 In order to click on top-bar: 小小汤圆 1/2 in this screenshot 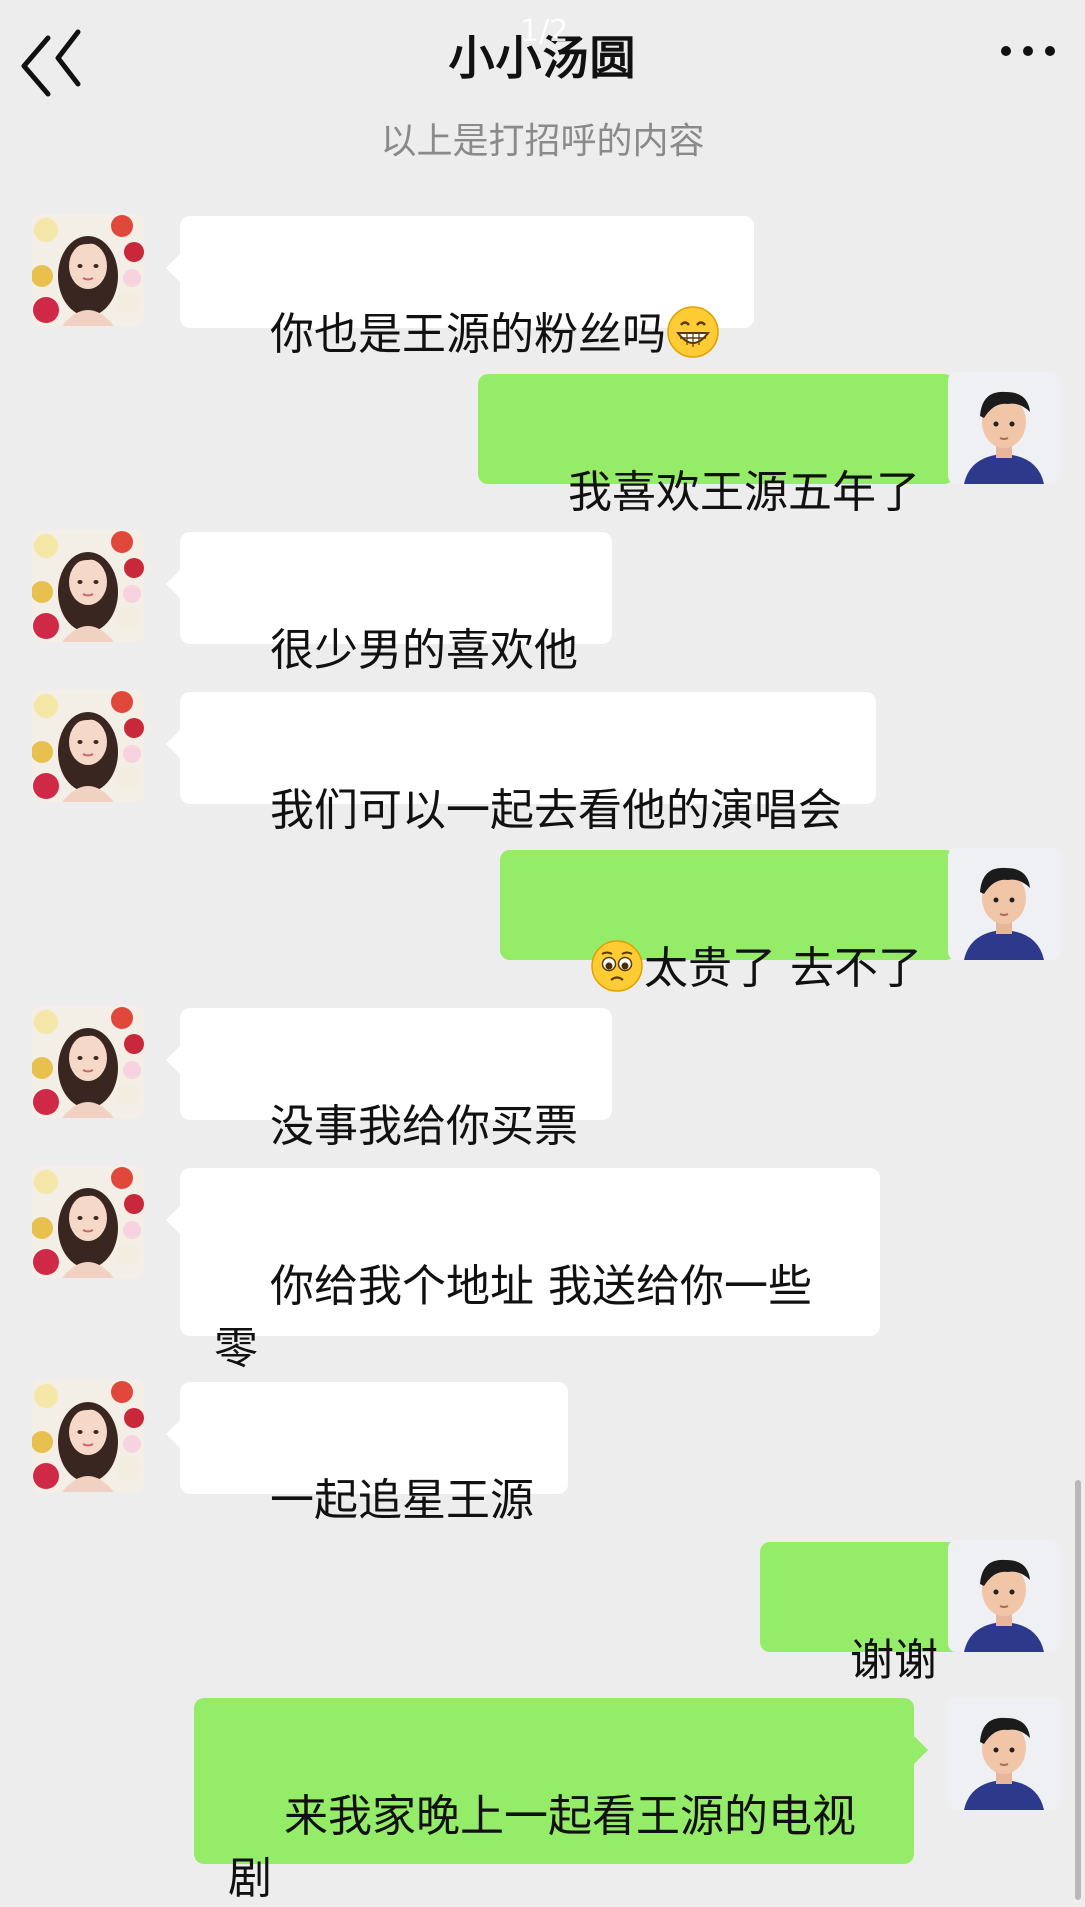, I will do `click(542, 55)`.